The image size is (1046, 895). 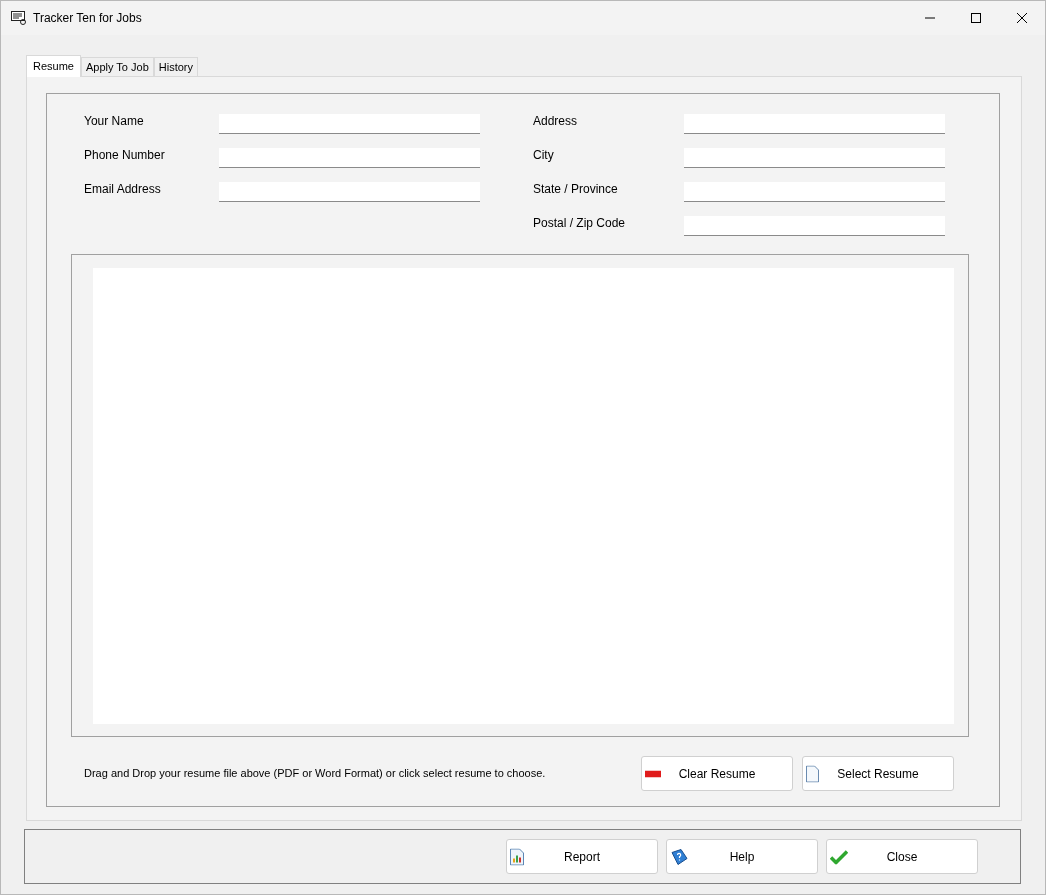 I want to click on button: Close, so click(x=902, y=856).